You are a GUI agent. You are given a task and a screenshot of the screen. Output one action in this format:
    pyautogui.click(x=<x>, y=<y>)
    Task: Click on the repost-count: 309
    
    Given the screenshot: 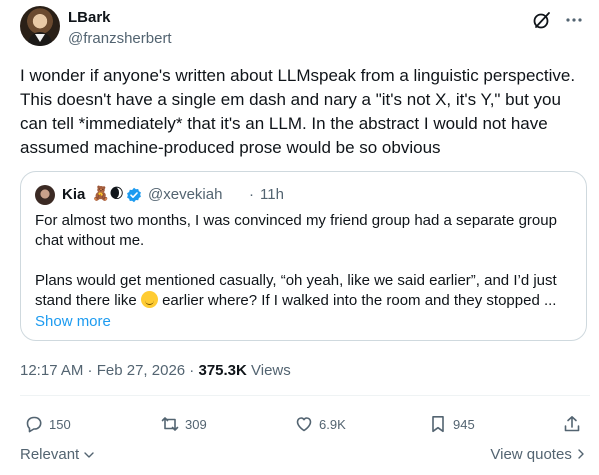 What is the action you would take?
    pyautogui.click(x=196, y=424)
    